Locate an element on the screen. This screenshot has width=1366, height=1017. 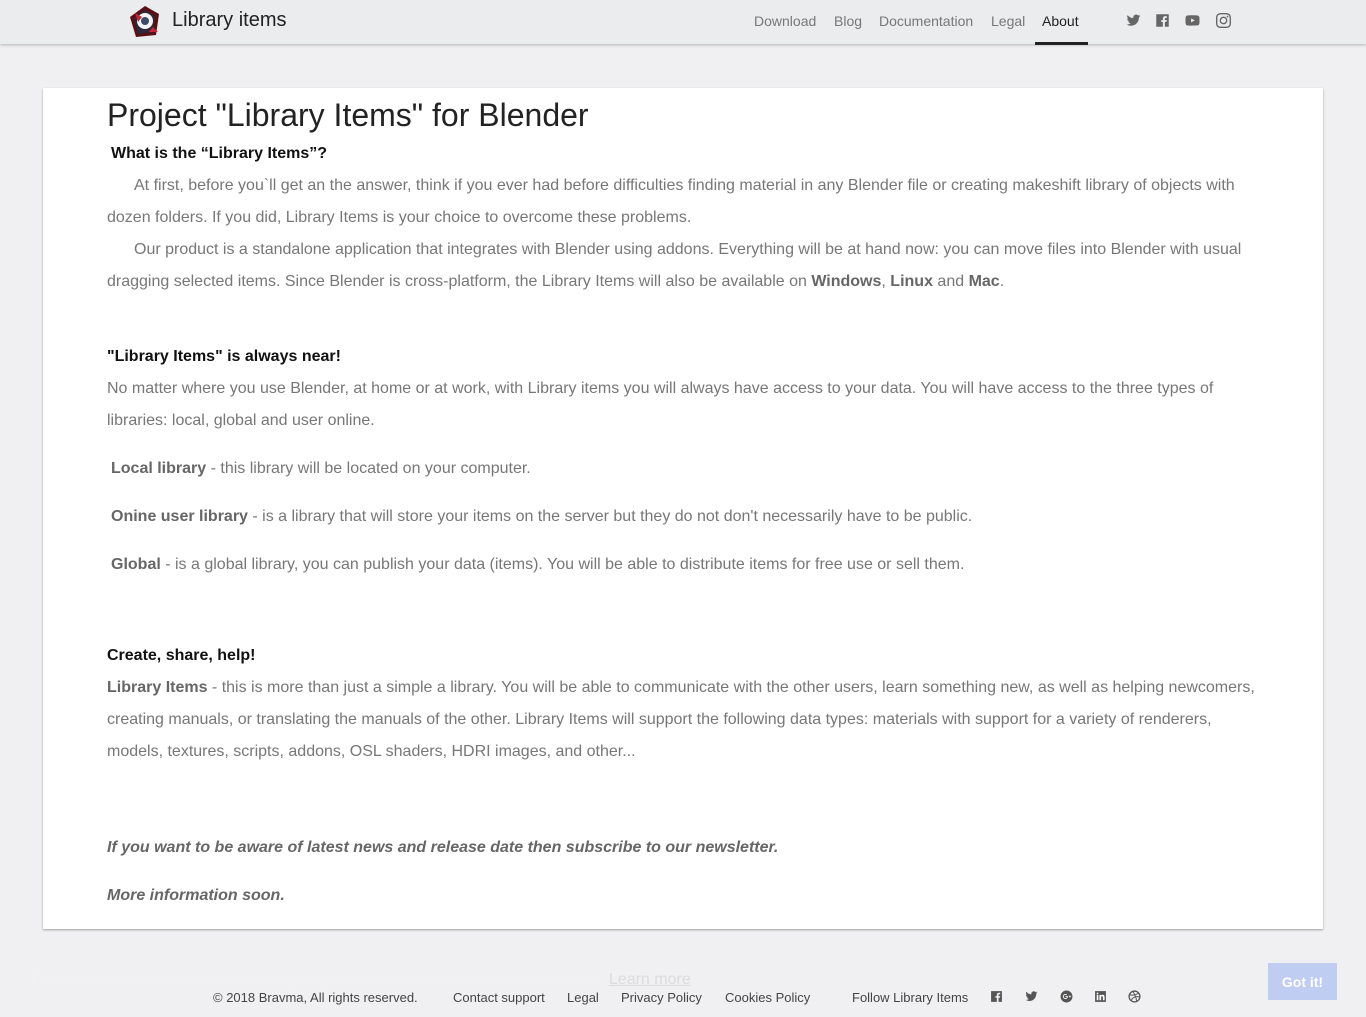
brand-title: Library items is located at coordinates (229, 20).